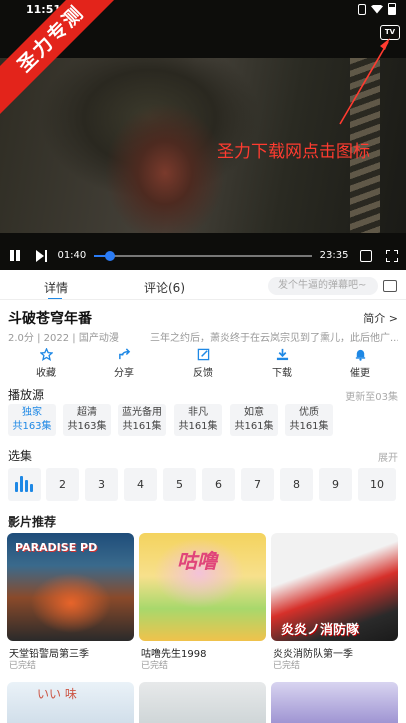  Describe the element at coordinates (101, 484) in the screenshot. I see `episode-button: 3` at that location.